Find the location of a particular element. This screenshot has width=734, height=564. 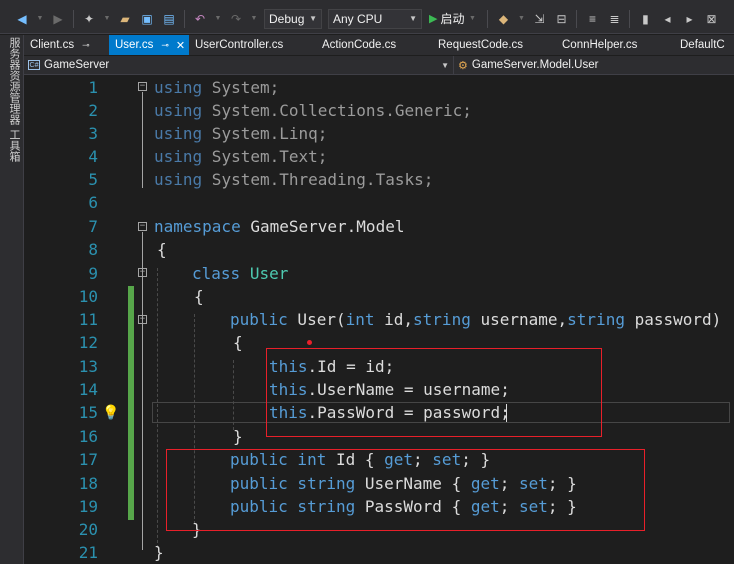

line-number: 16 is located at coordinates (88, 436).